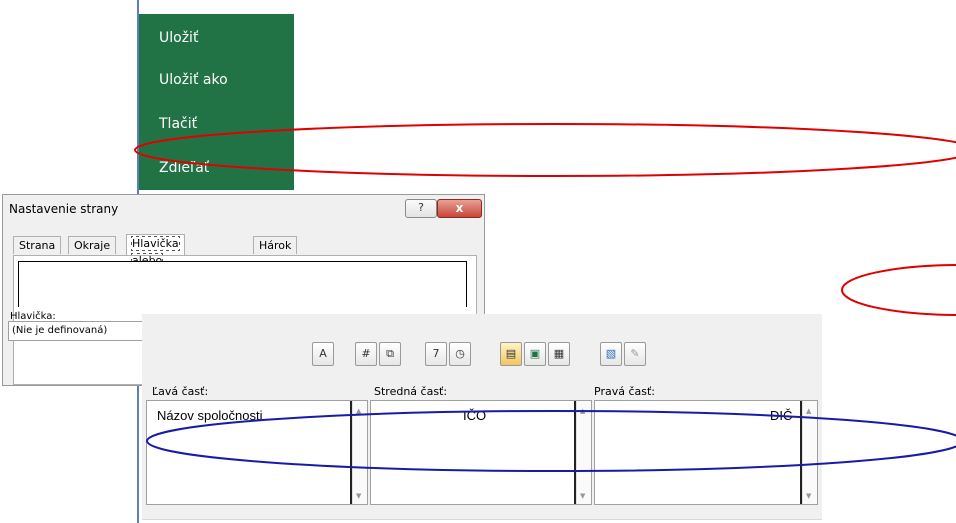 The image size is (956, 523). What do you see at coordinates (545, 150) in the screenshot?
I see `red-ellipse-share` at bounding box center [545, 150].